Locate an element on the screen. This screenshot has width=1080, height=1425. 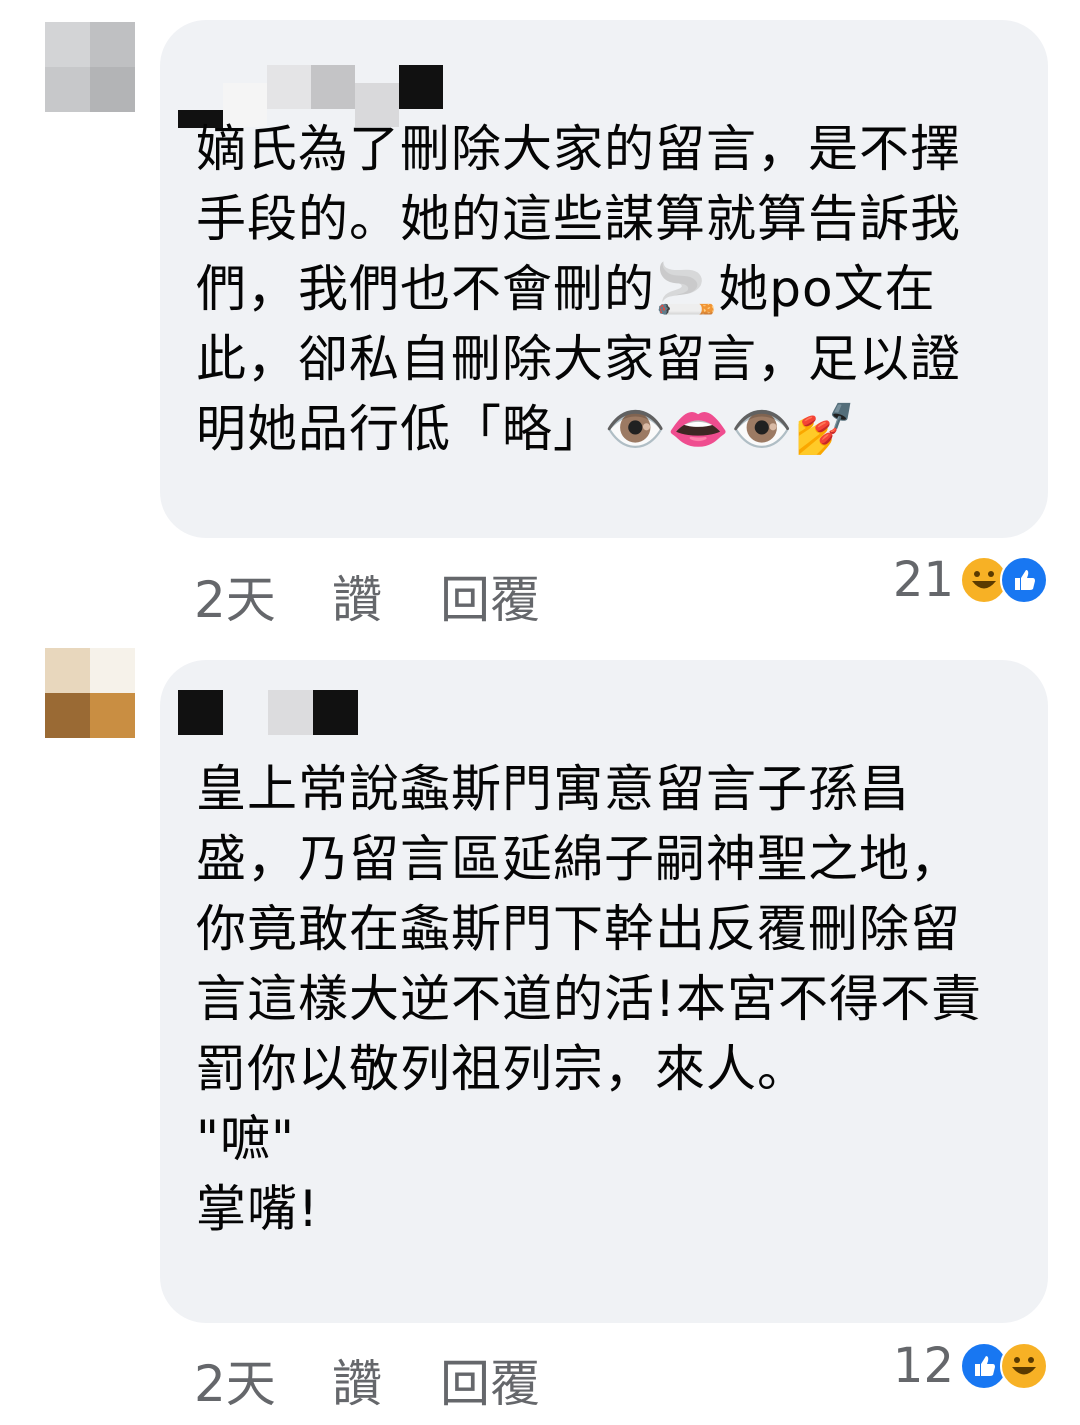
like-icon is located at coordinates (1024, 580).